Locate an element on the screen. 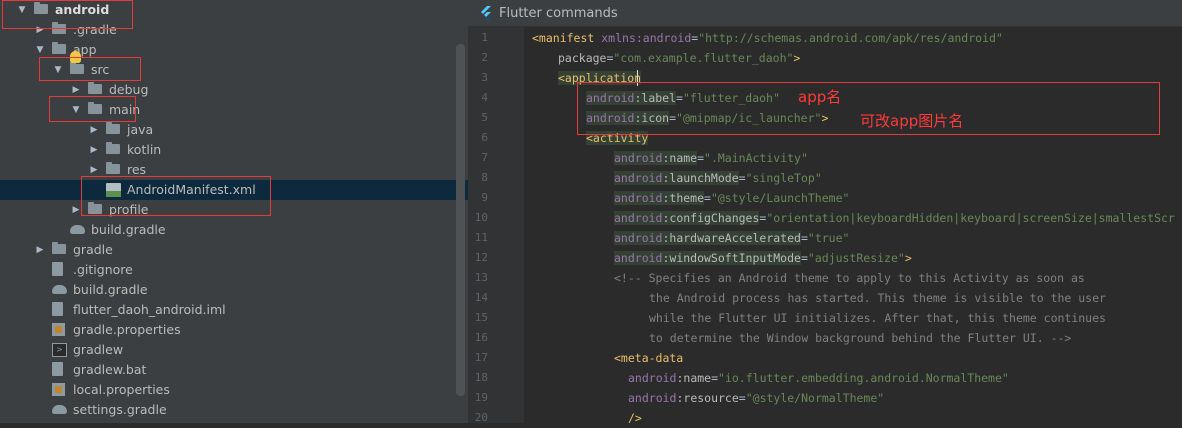  tree-item-gradle: ▶ gradle is located at coordinates (234, 250).